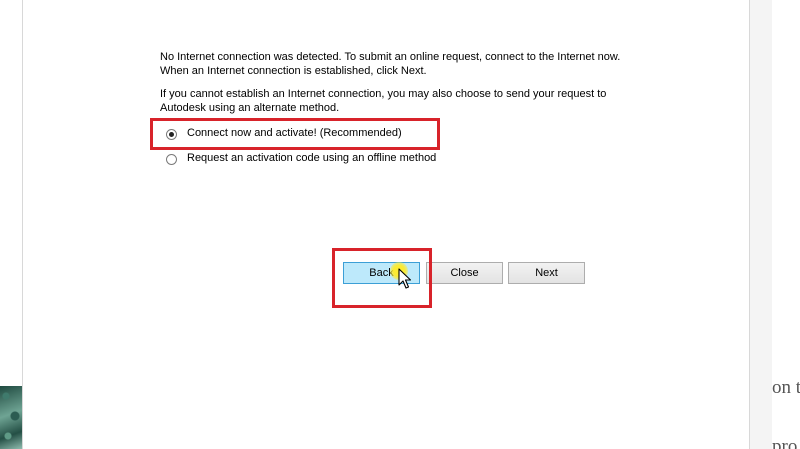 The image size is (800, 449). Describe the element at coordinates (464, 273) in the screenshot. I see `close-button: Close` at that location.